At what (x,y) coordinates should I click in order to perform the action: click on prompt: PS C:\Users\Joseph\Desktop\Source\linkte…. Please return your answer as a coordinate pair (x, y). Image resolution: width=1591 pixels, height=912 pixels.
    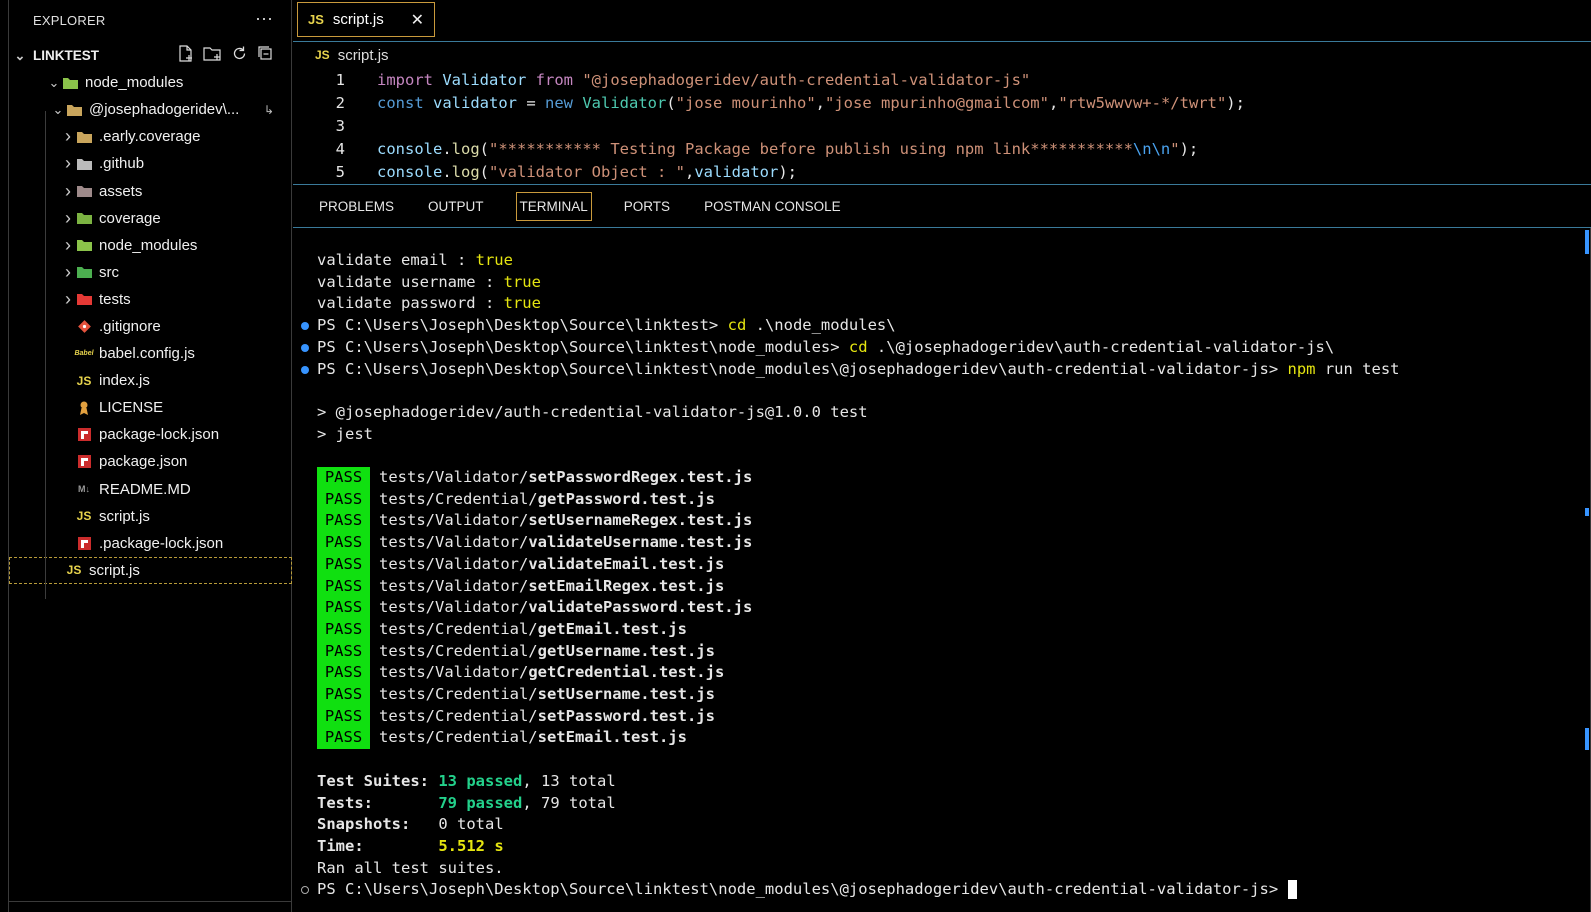
    Looking at the image, I should click on (522, 325).